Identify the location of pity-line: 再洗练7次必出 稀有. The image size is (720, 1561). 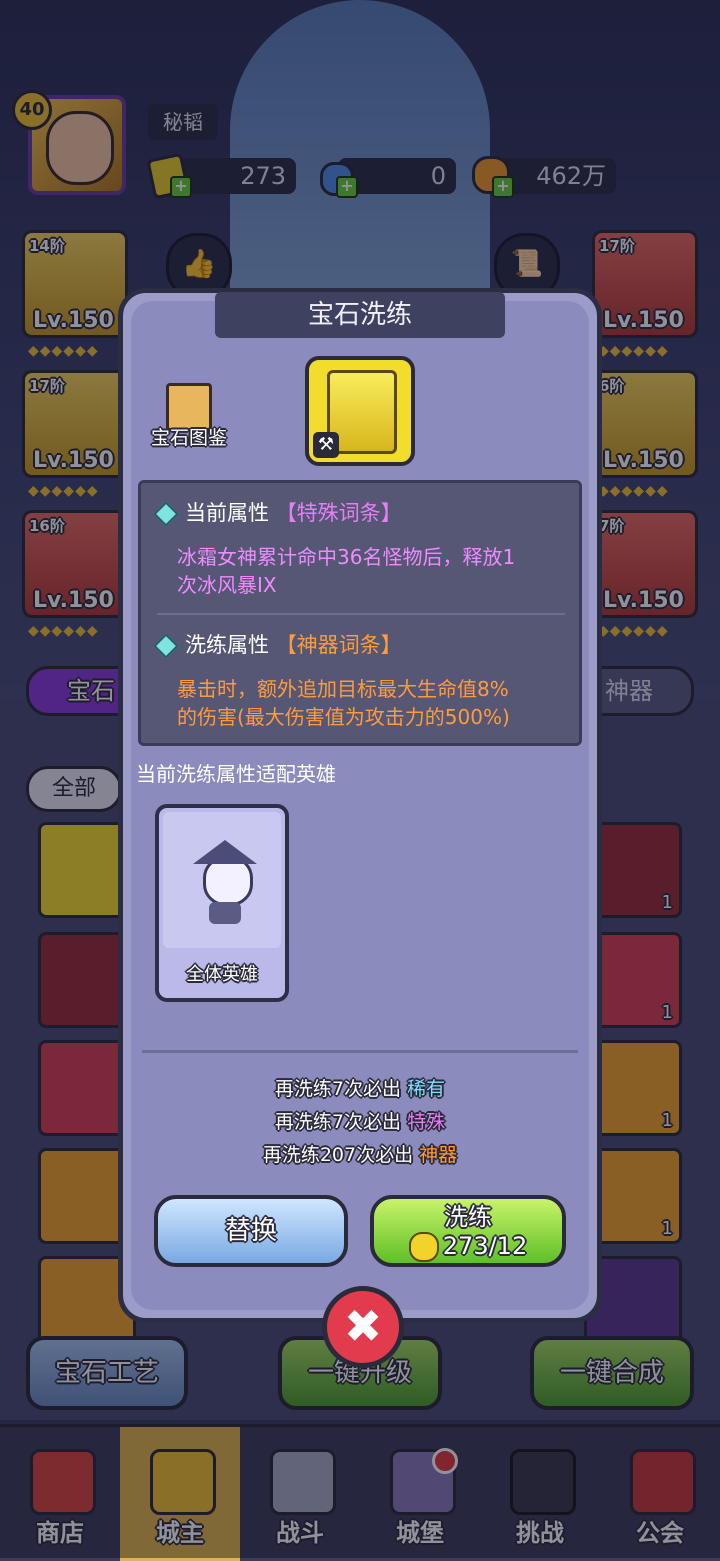
(360, 1087).